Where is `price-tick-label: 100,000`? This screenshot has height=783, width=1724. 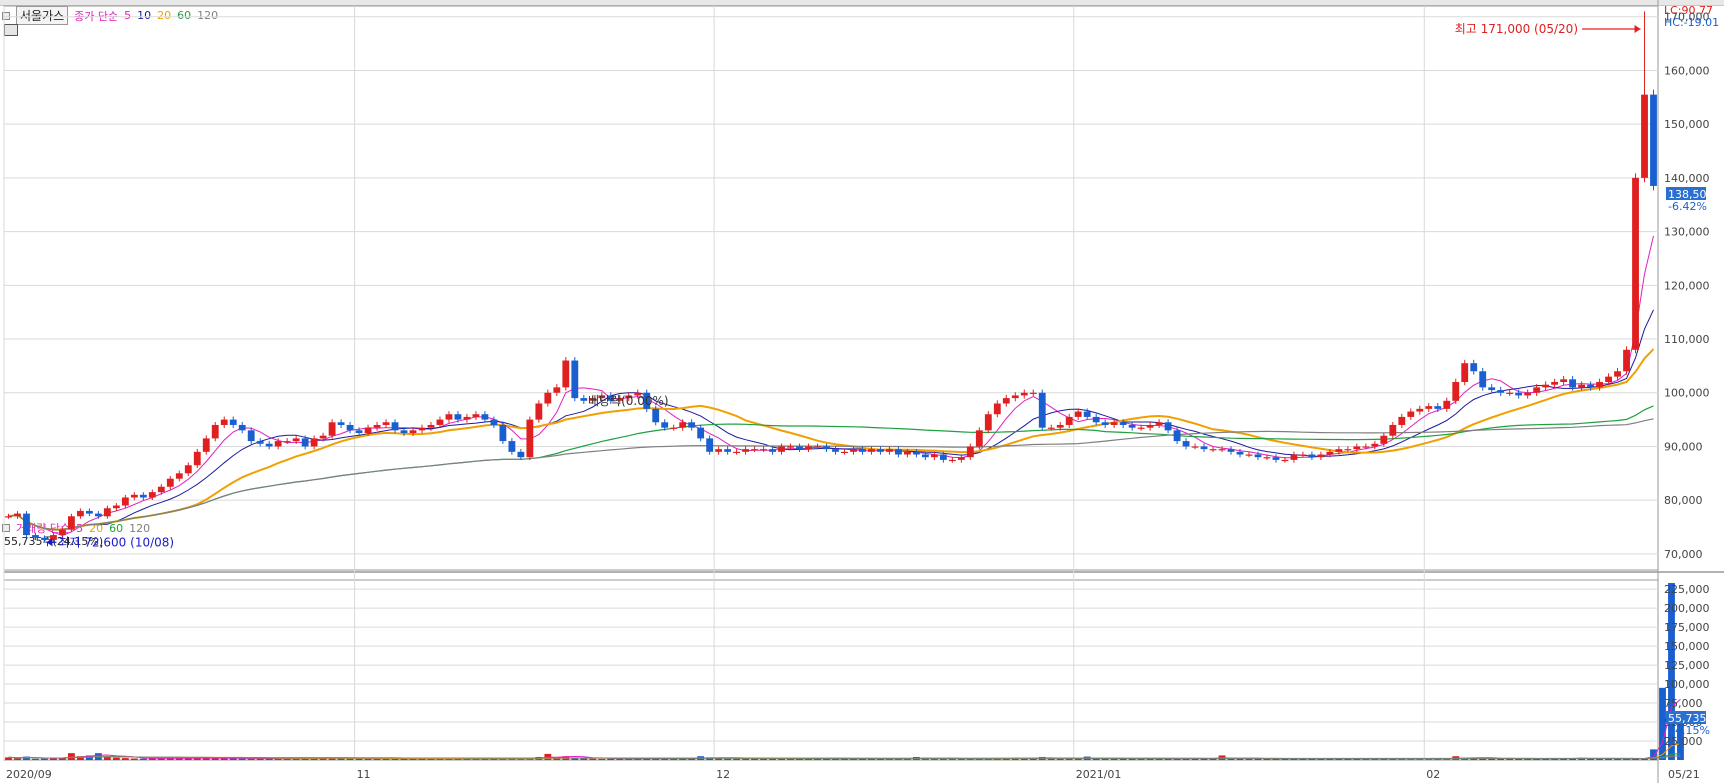
price-tick-label: 100,000 is located at coordinates (1687, 393).